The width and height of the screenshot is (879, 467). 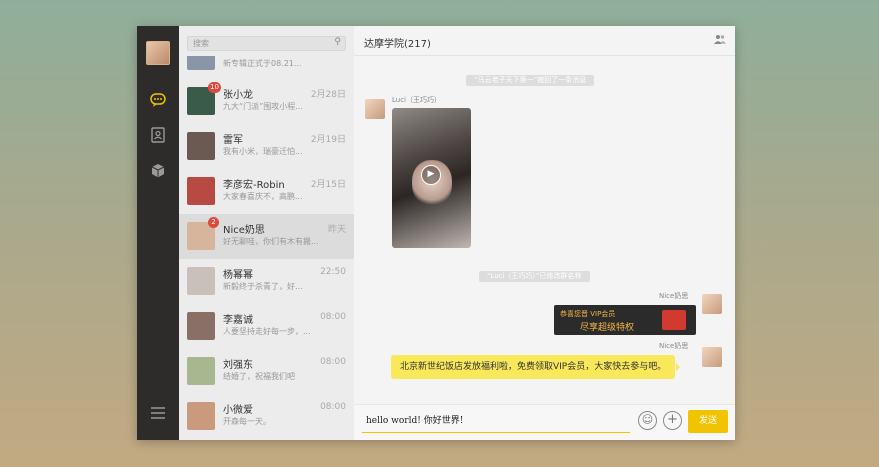 I want to click on list-item-name: 雷军, so click(x=233, y=140).